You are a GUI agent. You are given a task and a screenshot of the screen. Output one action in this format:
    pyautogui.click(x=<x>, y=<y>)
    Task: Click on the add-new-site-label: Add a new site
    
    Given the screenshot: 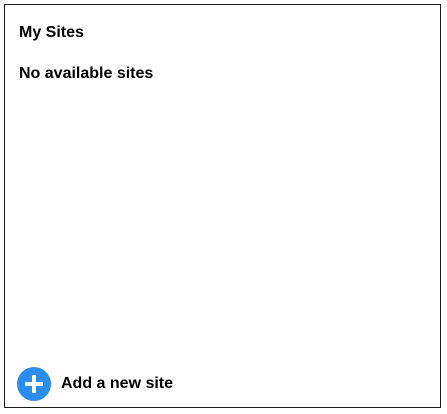 What is the action you would take?
    pyautogui.click(x=117, y=383)
    